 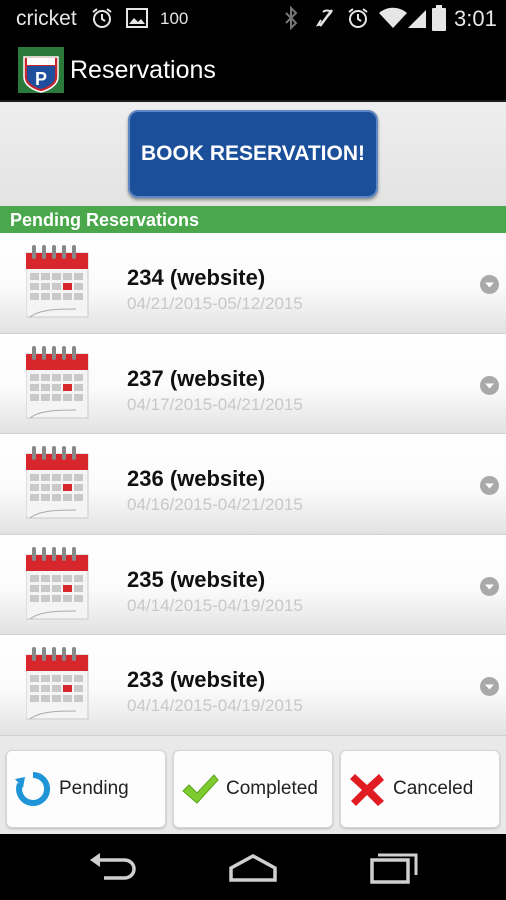 What do you see at coordinates (33, 788) in the screenshot?
I see `refresh-icon` at bounding box center [33, 788].